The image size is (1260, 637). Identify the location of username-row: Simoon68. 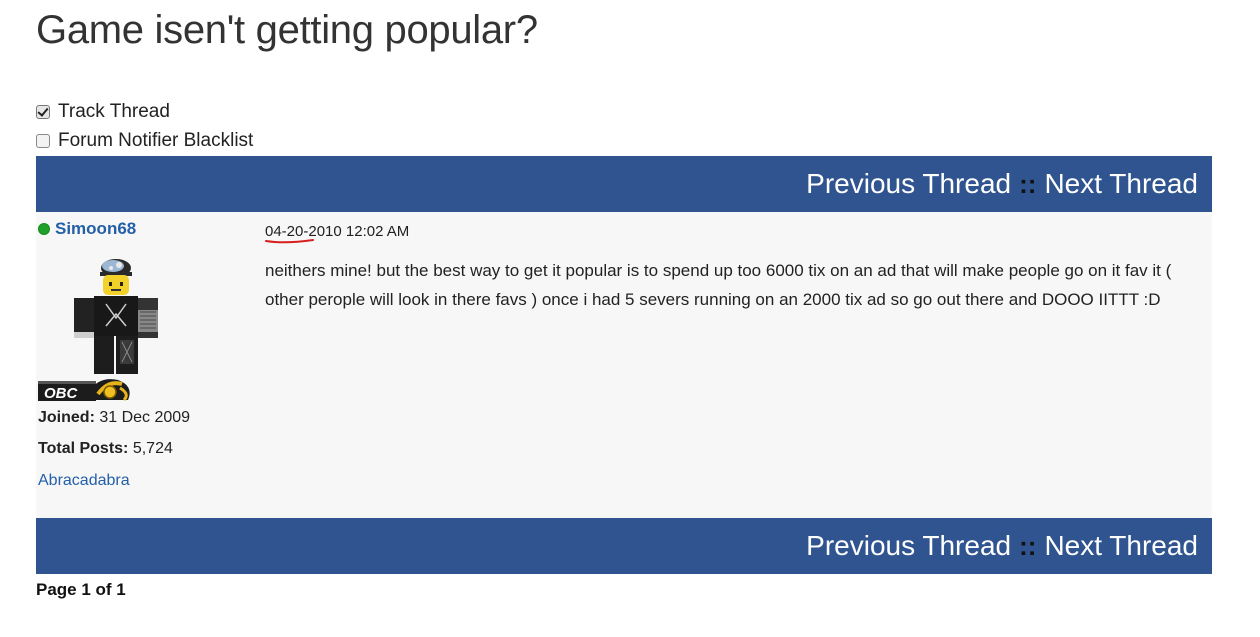
(87, 229).